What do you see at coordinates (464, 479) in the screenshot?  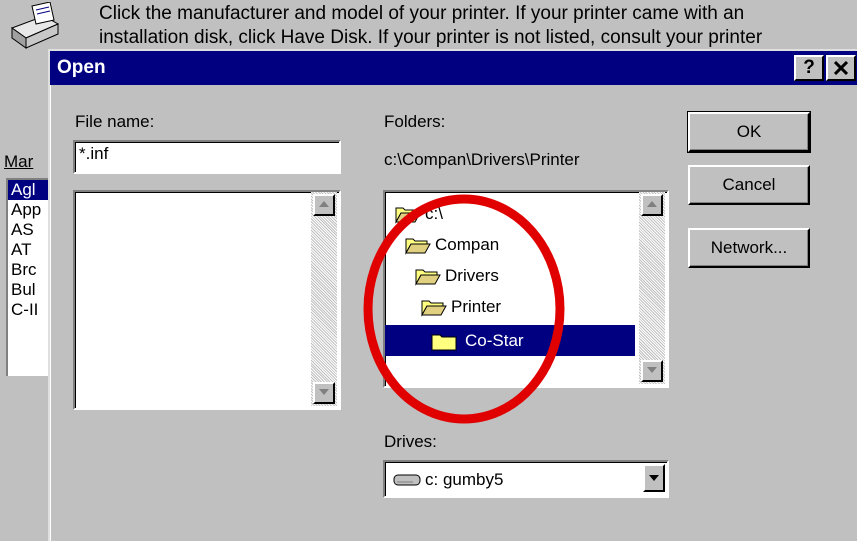 I see `drive-value: c: gumby5` at bounding box center [464, 479].